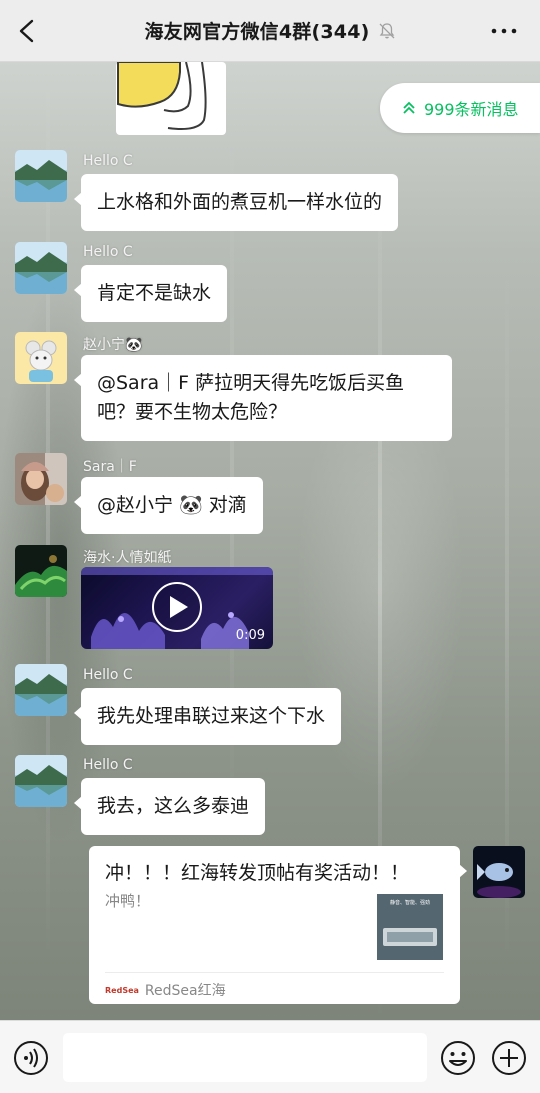  I want to click on link-card-thumbnail: 静音、智能、强劲, so click(410, 927).